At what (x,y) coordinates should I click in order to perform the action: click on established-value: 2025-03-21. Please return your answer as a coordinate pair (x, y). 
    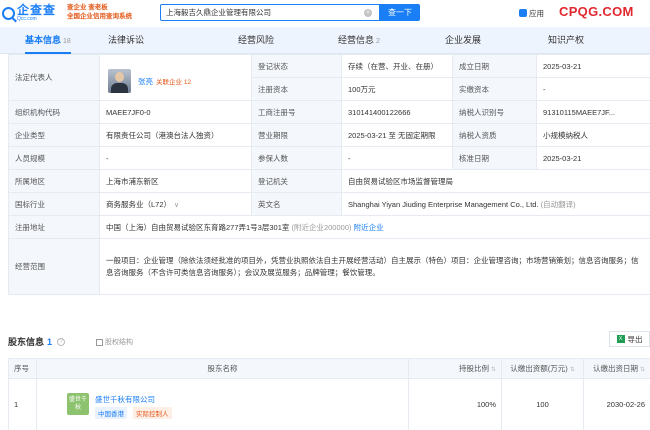
    Looking at the image, I should click on (593, 66).